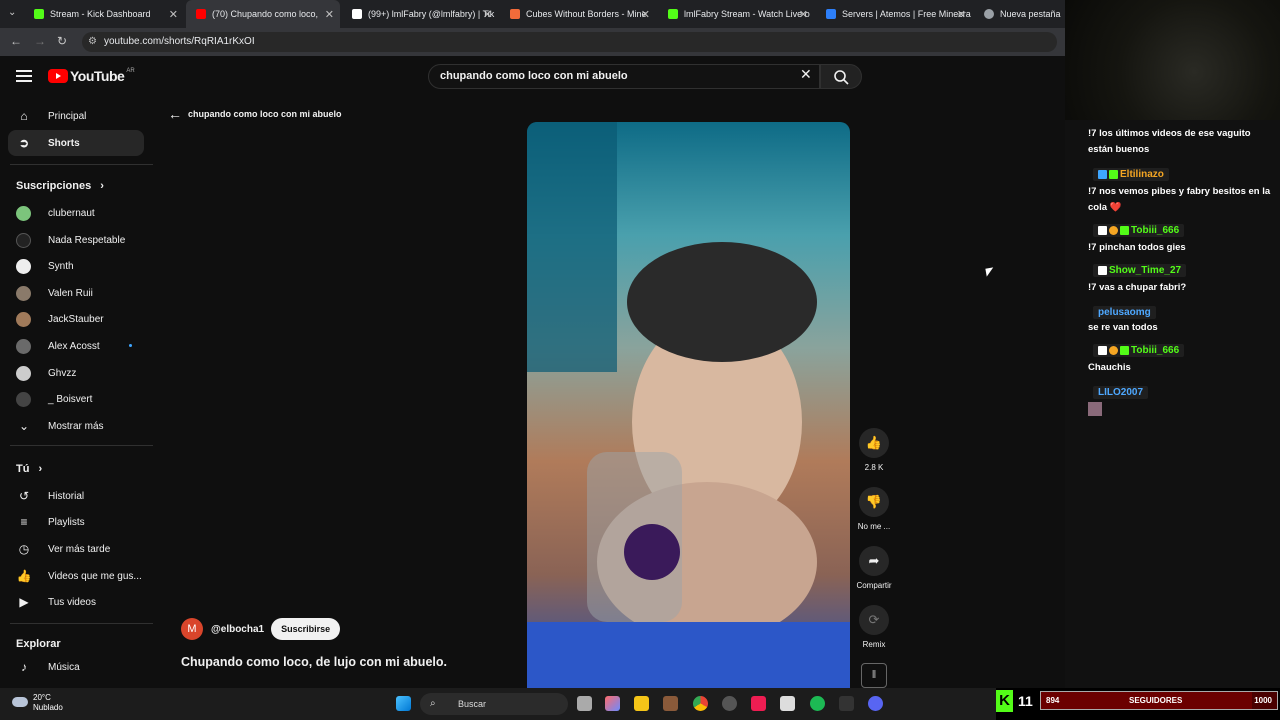 The image size is (1280, 720). I want to click on search-button, so click(841, 76).